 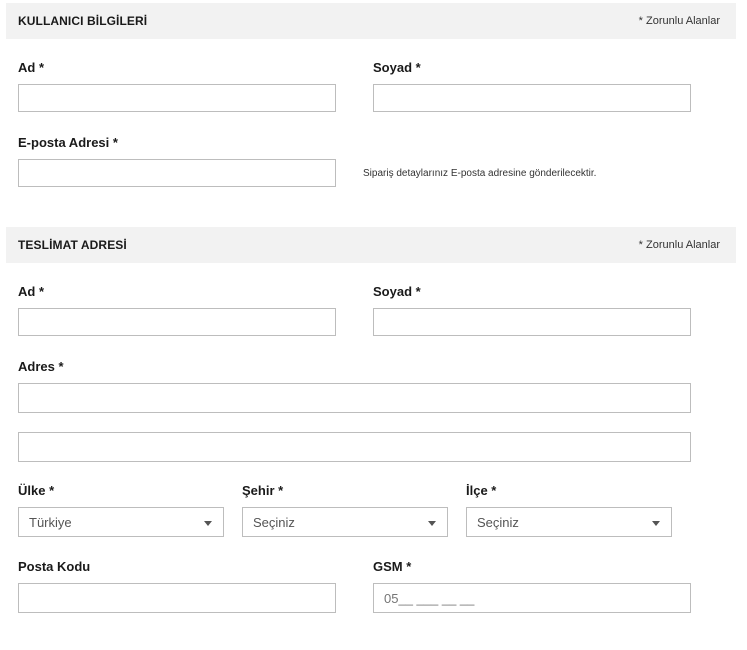 I want to click on gsm-label: GSM *, so click(x=392, y=566).